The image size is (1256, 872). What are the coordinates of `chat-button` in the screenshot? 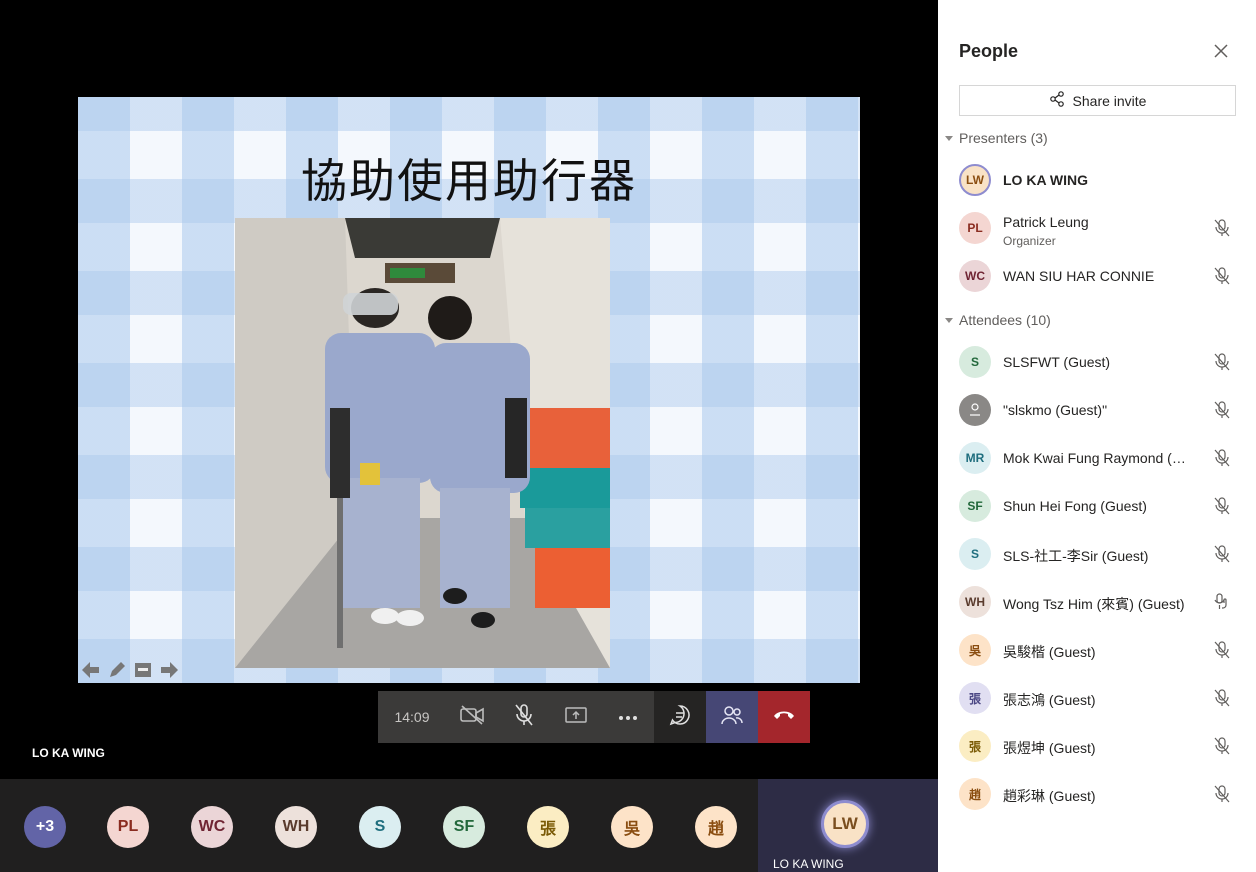 It's located at (680, 717).